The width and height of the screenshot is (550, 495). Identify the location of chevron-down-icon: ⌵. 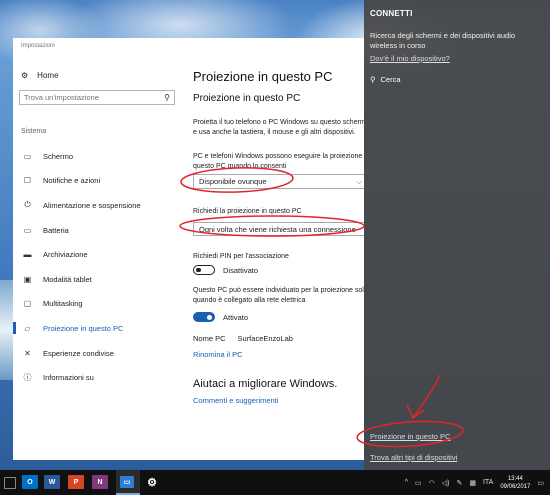
(359, 181).